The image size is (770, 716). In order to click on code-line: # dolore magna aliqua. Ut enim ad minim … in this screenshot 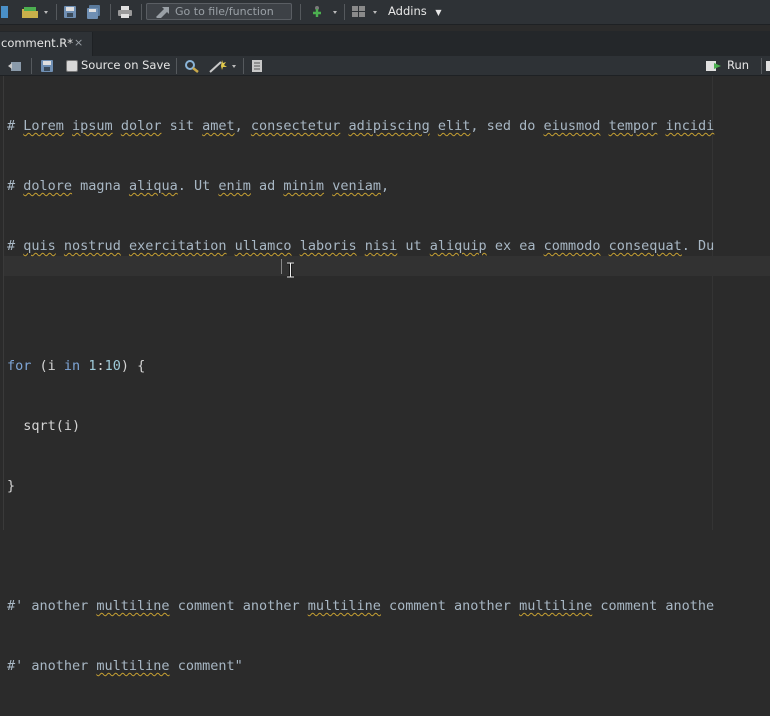, I will do `click(198, 186)`.